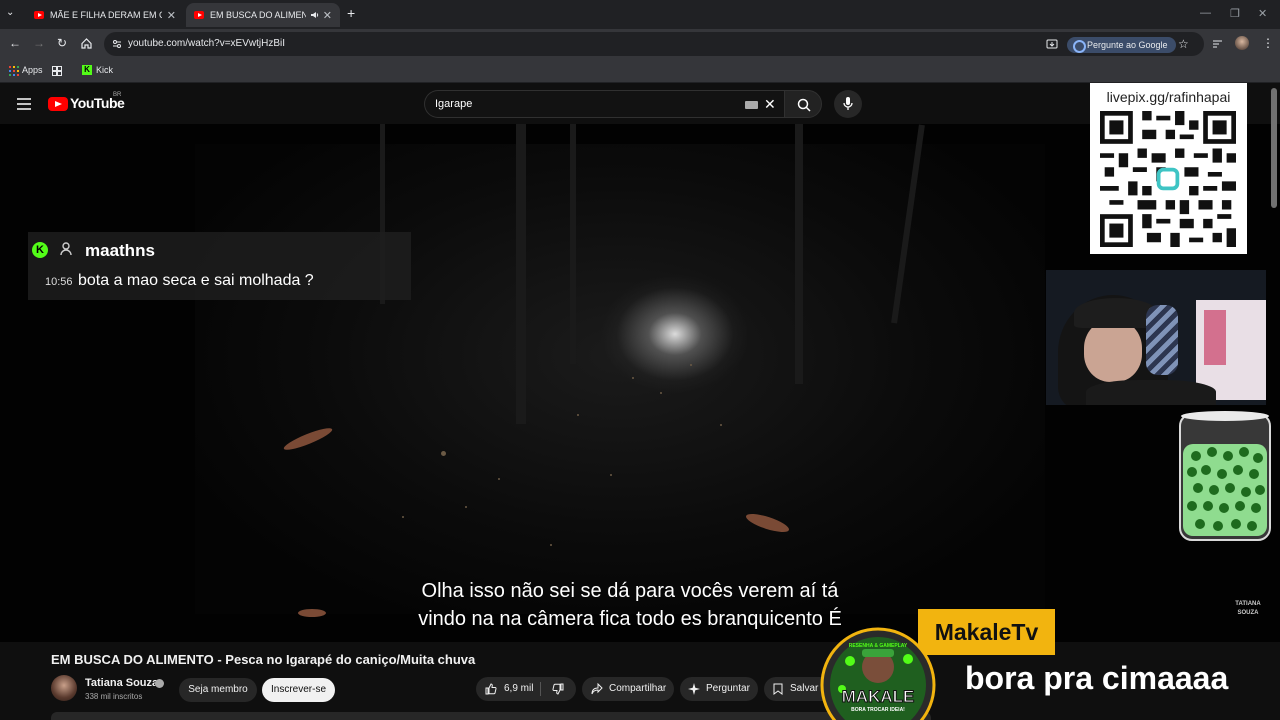 The width and height of the screenshot is (1280, 720). What do you see at coordinates (1262, 13) in the screenshot?
I see `close-window-icon: ✕` at bounding box center [1262, 13].